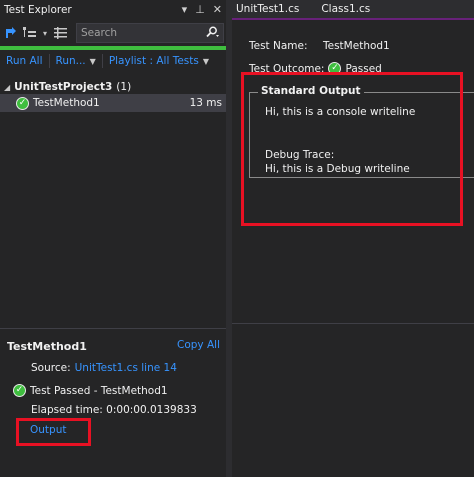 Image resolution: width=474 pixels, height=477 pixels. What do you see at coordinates (198, 345) in the screenshot?
I see `copy-all-link: Copy All` at bounding box center [198, 345].